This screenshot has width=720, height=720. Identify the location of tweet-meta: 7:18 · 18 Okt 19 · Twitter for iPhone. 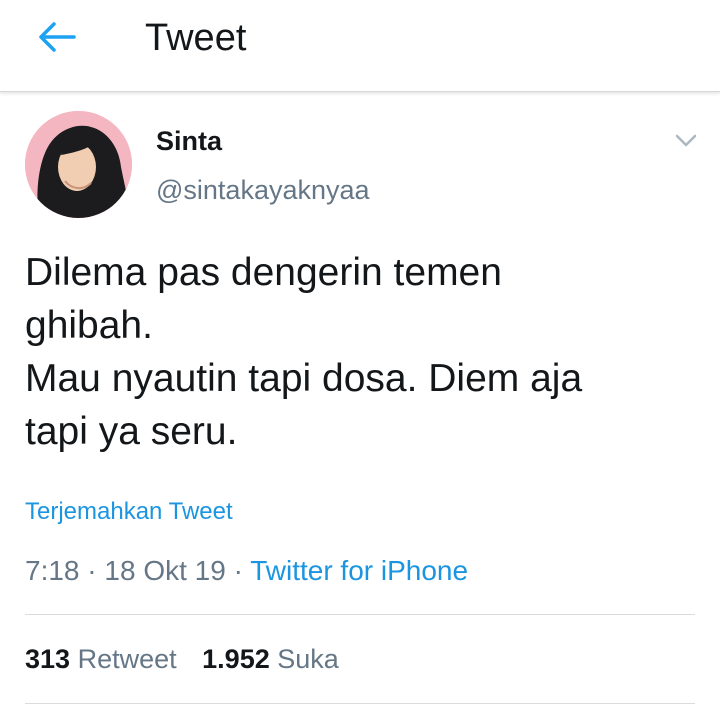
(246, 571).